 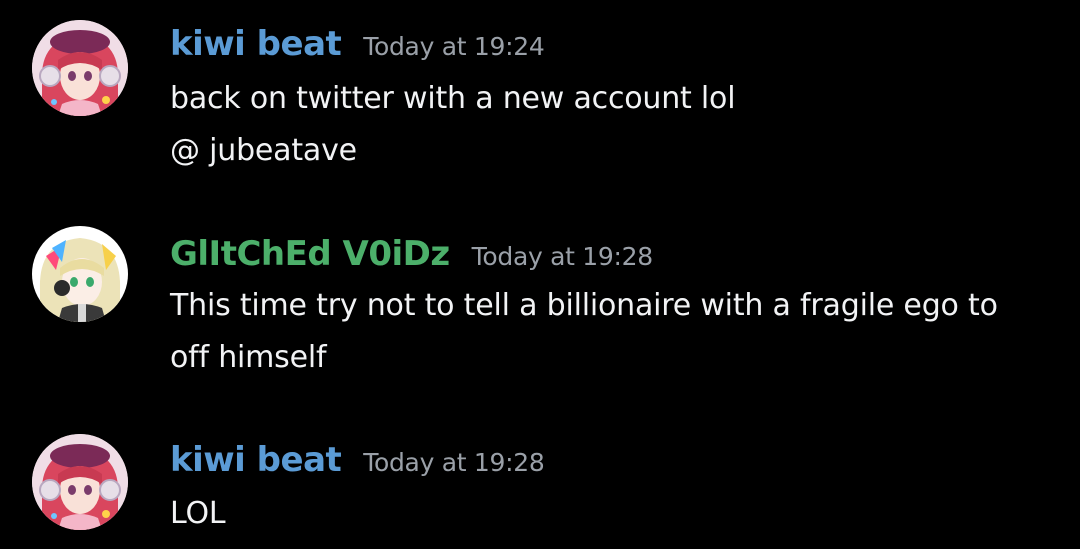 I want to click on username: GlItChEd V0iDz, so click(x=310, y=254).